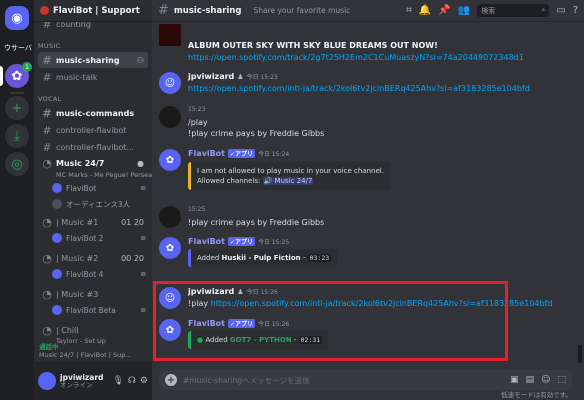  Describe the element at coordinates (560, 10) in the screenshot. I see `inbox-icon: ▭` at that location.